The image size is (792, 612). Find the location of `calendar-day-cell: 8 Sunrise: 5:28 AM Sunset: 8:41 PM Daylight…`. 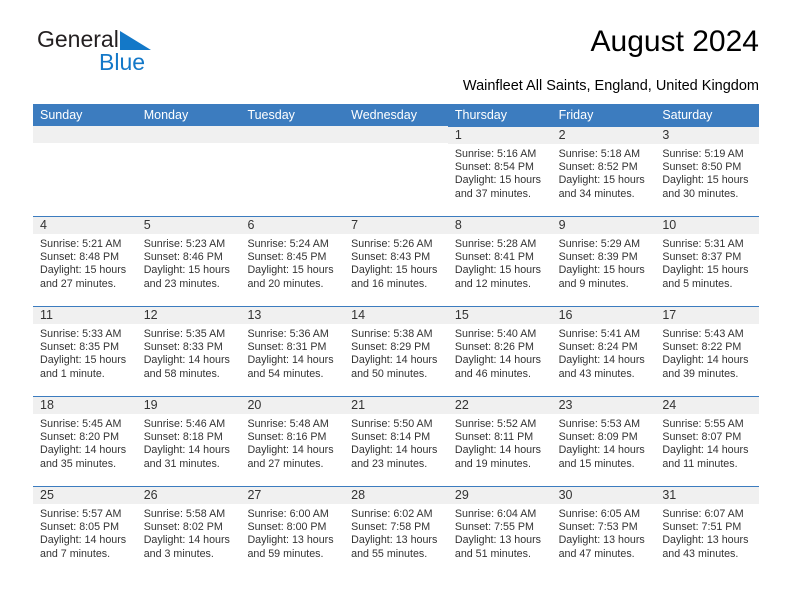

calendar-day-cell: 8 Sunrise: 5:28 AM Sunset: 8:41 PM Daylight… is located at coordinates (499, 261).